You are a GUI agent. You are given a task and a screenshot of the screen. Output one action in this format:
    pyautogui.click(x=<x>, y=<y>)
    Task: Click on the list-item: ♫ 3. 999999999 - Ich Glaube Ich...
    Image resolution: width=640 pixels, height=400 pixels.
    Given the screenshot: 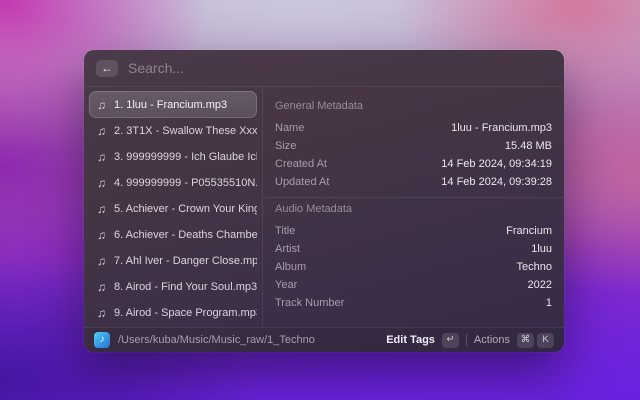 What is the action you would take?
    pyautogui.click(x=173, y=157)
    